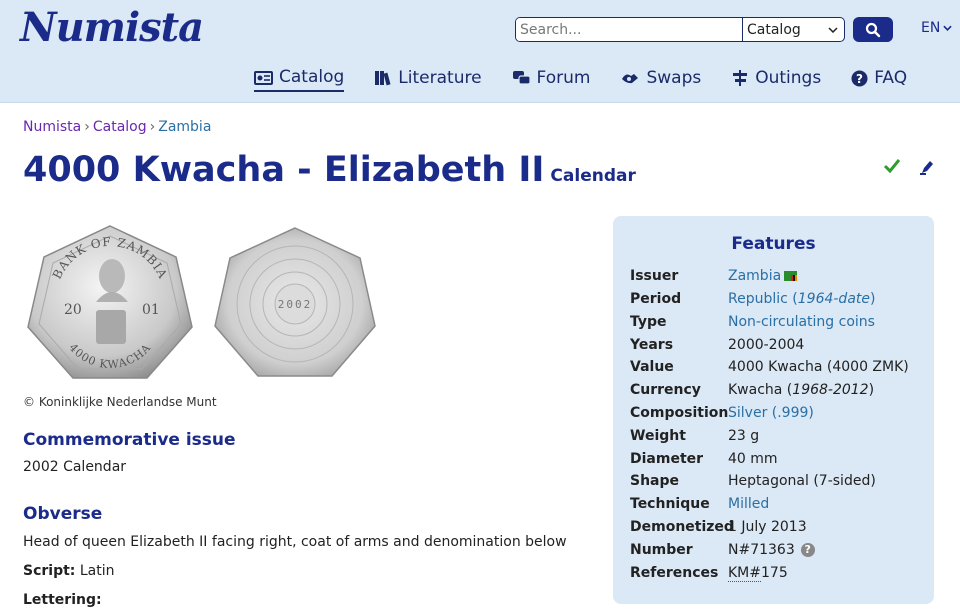 This screenshot has width=960, height=613. Describe the element at coordinates (674, 573) in the screenshot. I see `feature-key: References` at that location.